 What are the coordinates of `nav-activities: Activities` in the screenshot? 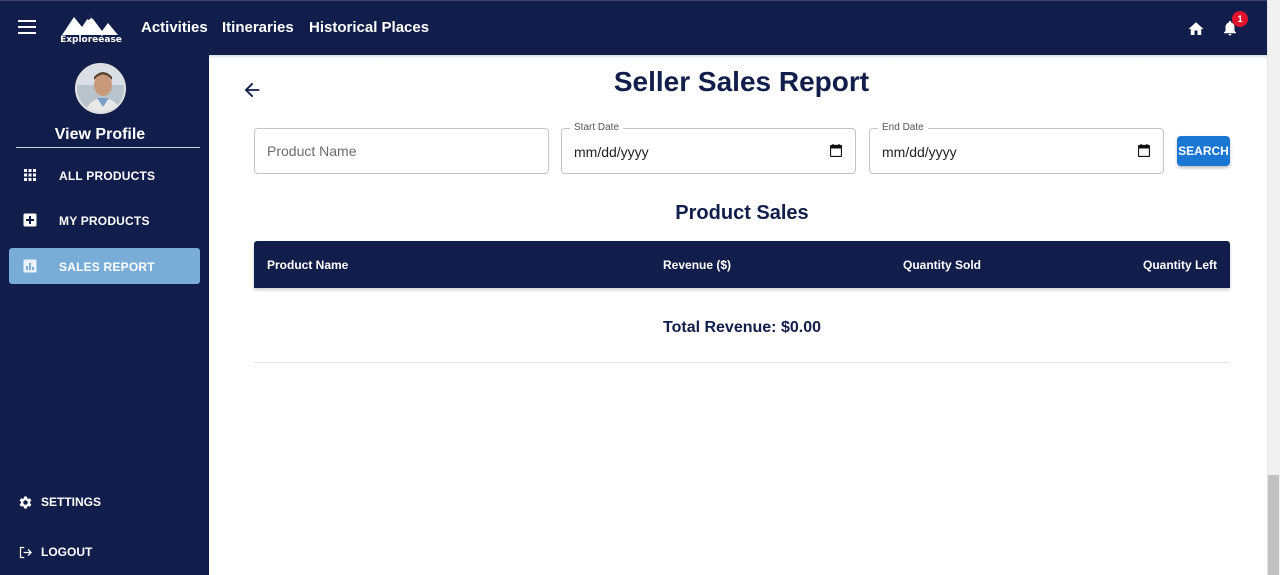 It's located at (174, 27).